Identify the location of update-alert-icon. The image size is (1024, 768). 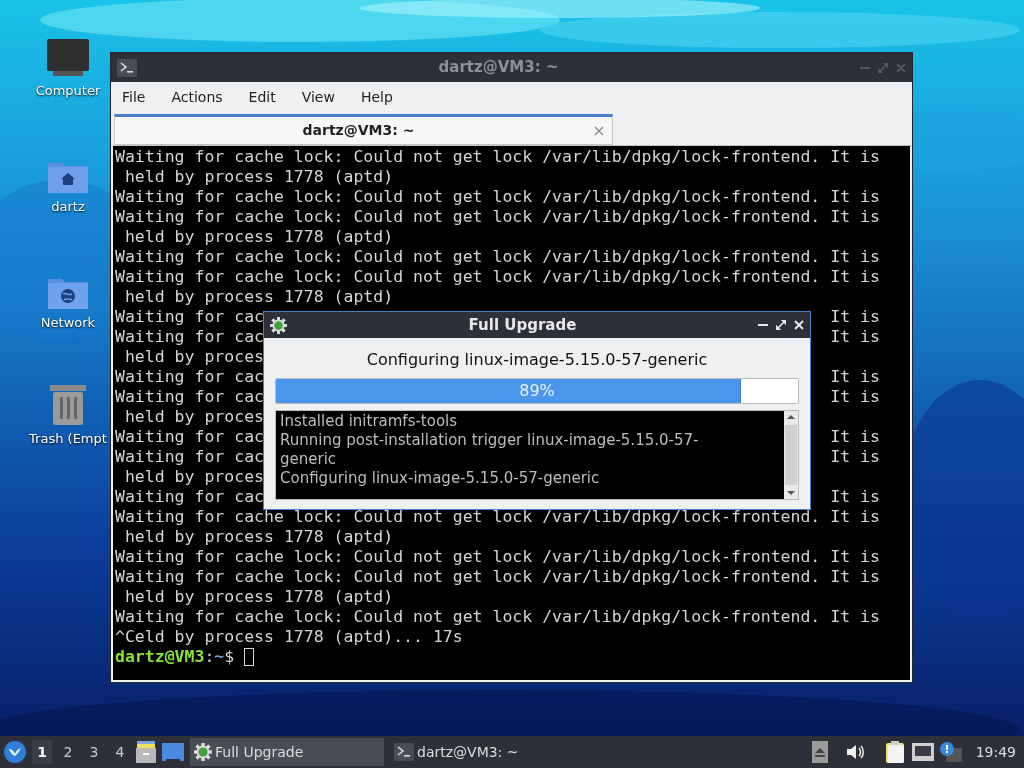
(950, 752).